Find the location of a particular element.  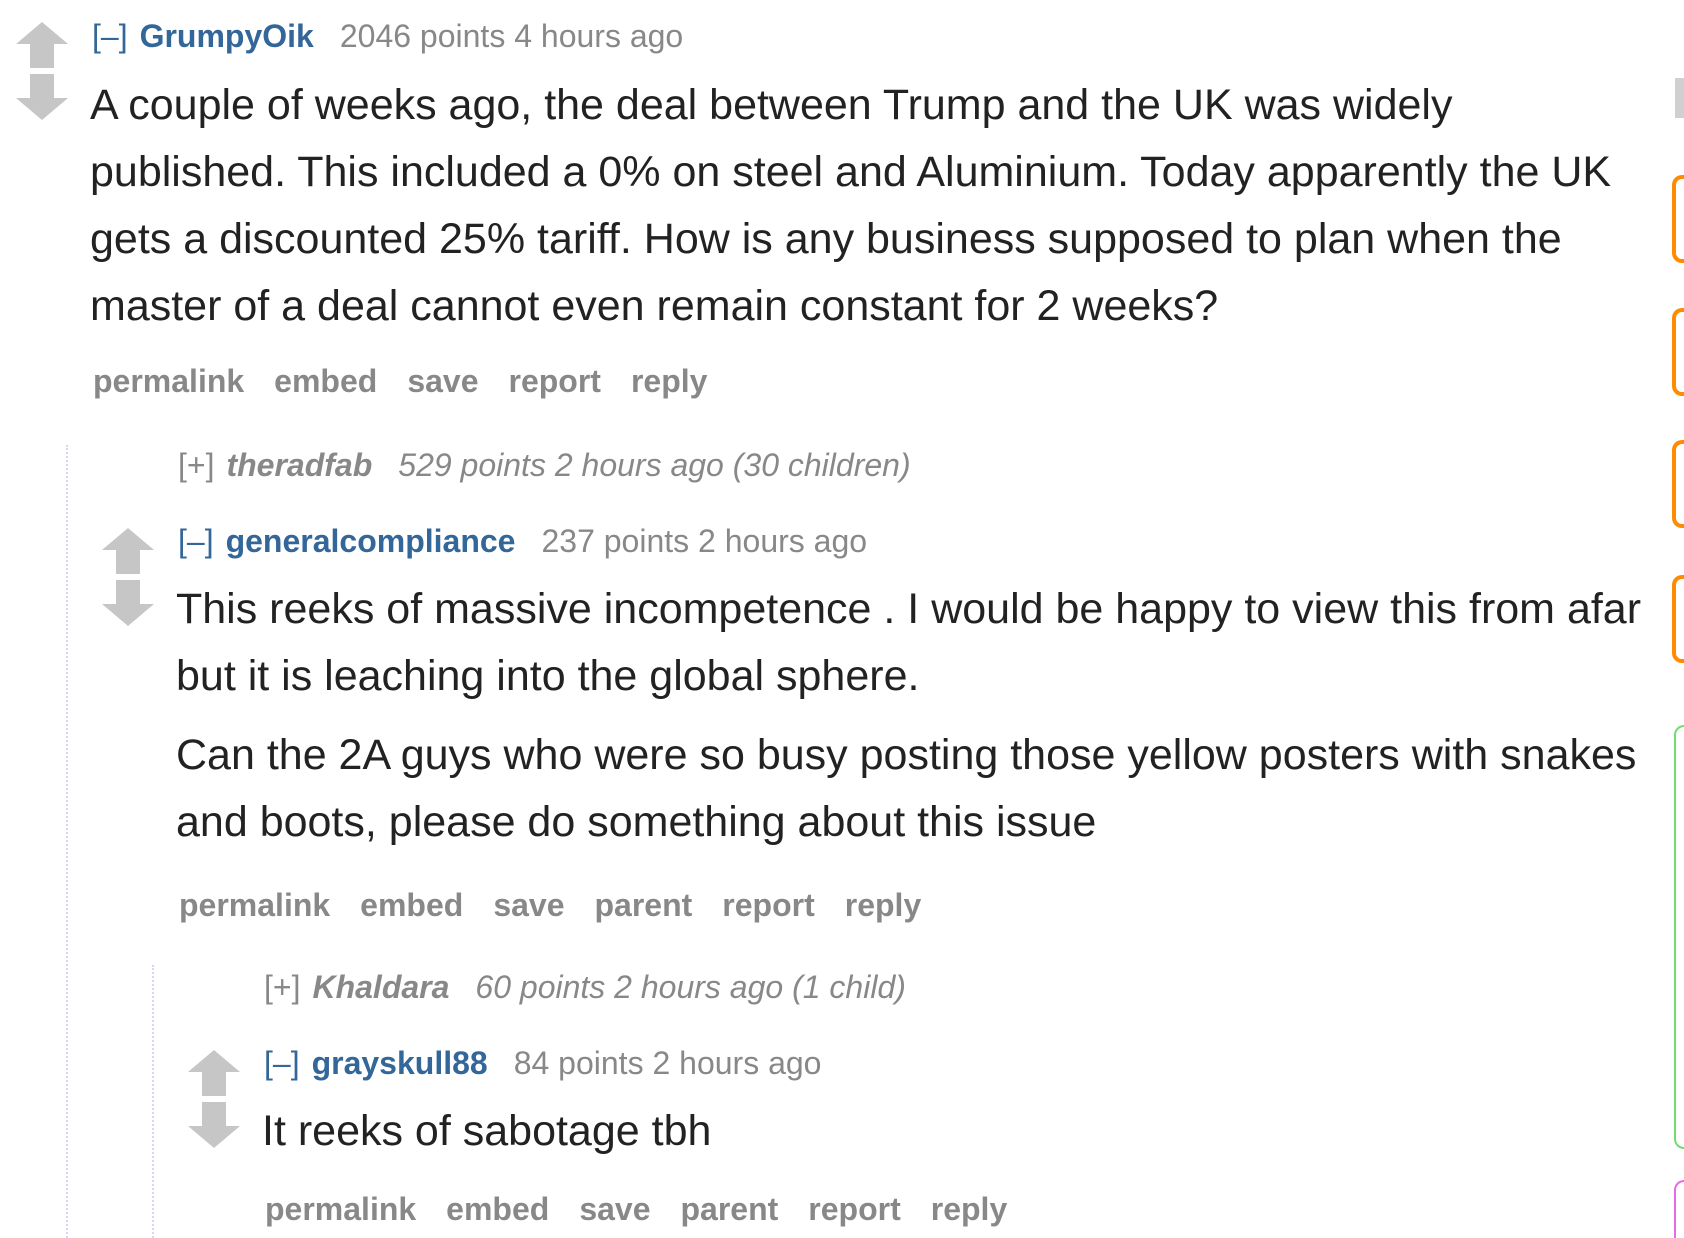

comment-meta: 237 points 2 hours ago is located at coordinates (704, 541).